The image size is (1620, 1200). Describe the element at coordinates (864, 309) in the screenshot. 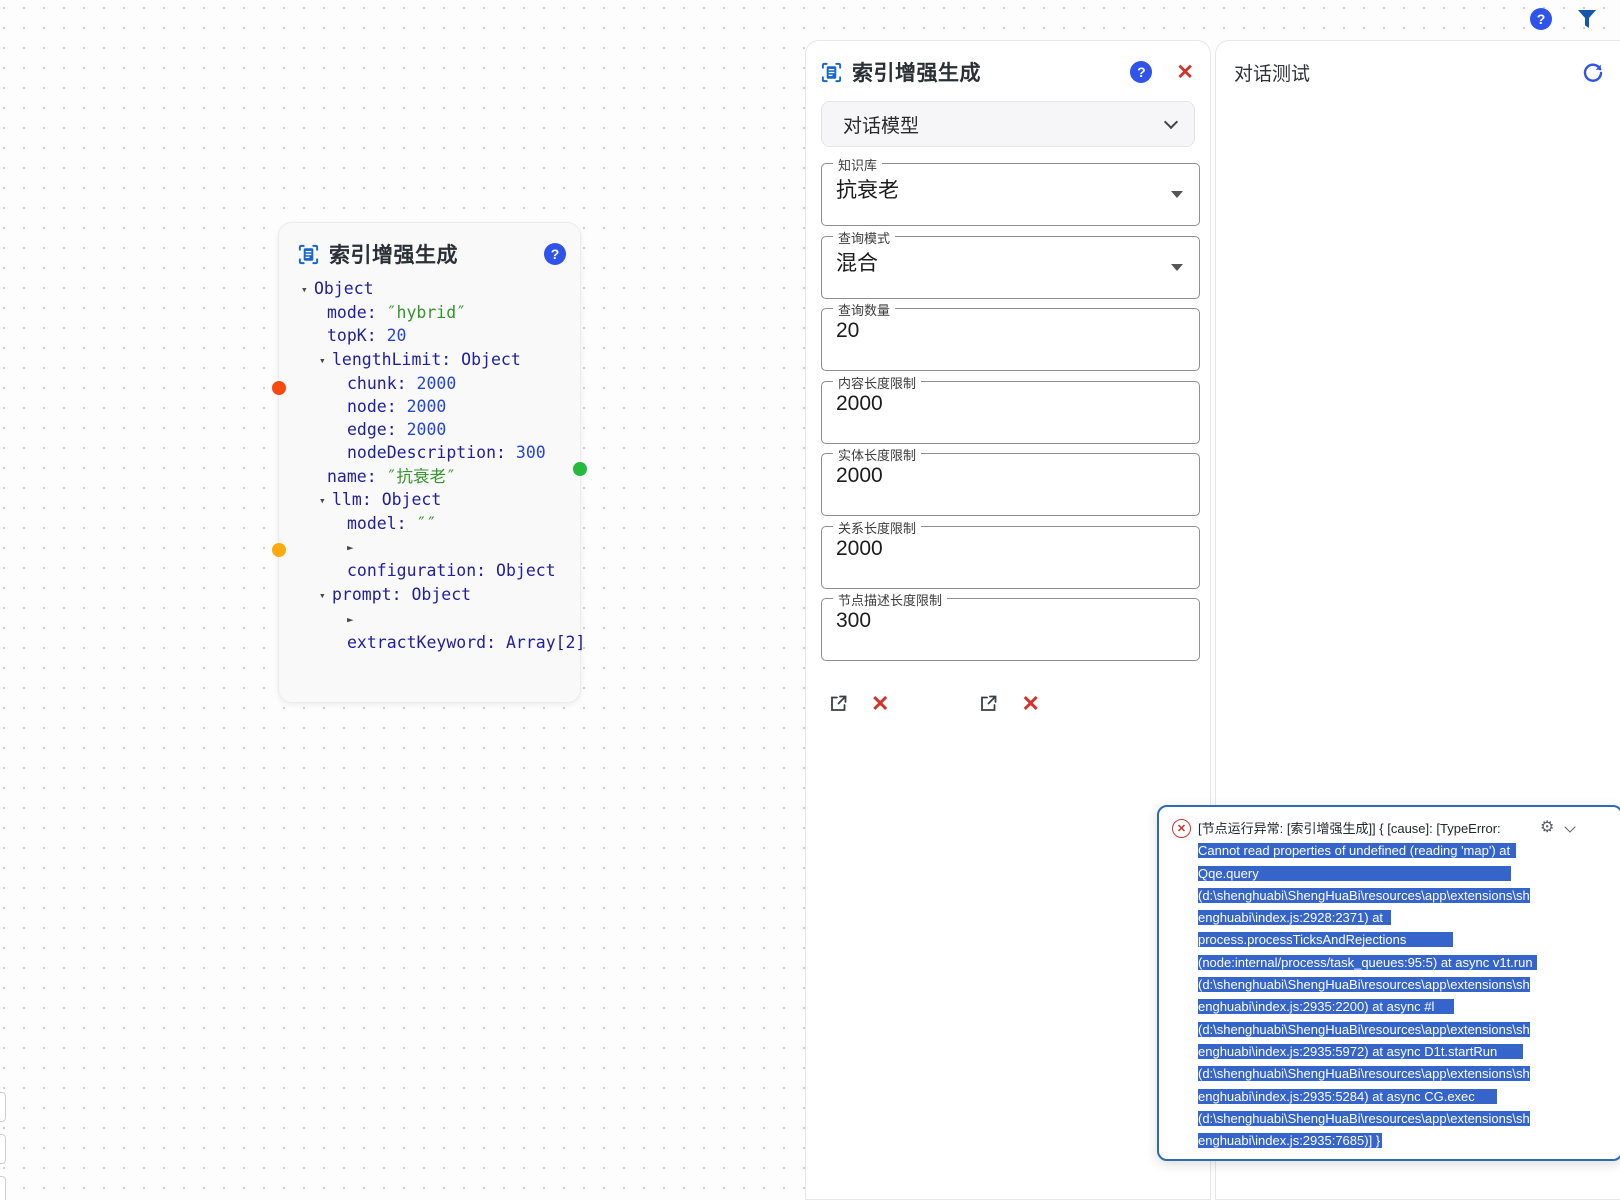

I see `field-label: 查询数量` at that location.